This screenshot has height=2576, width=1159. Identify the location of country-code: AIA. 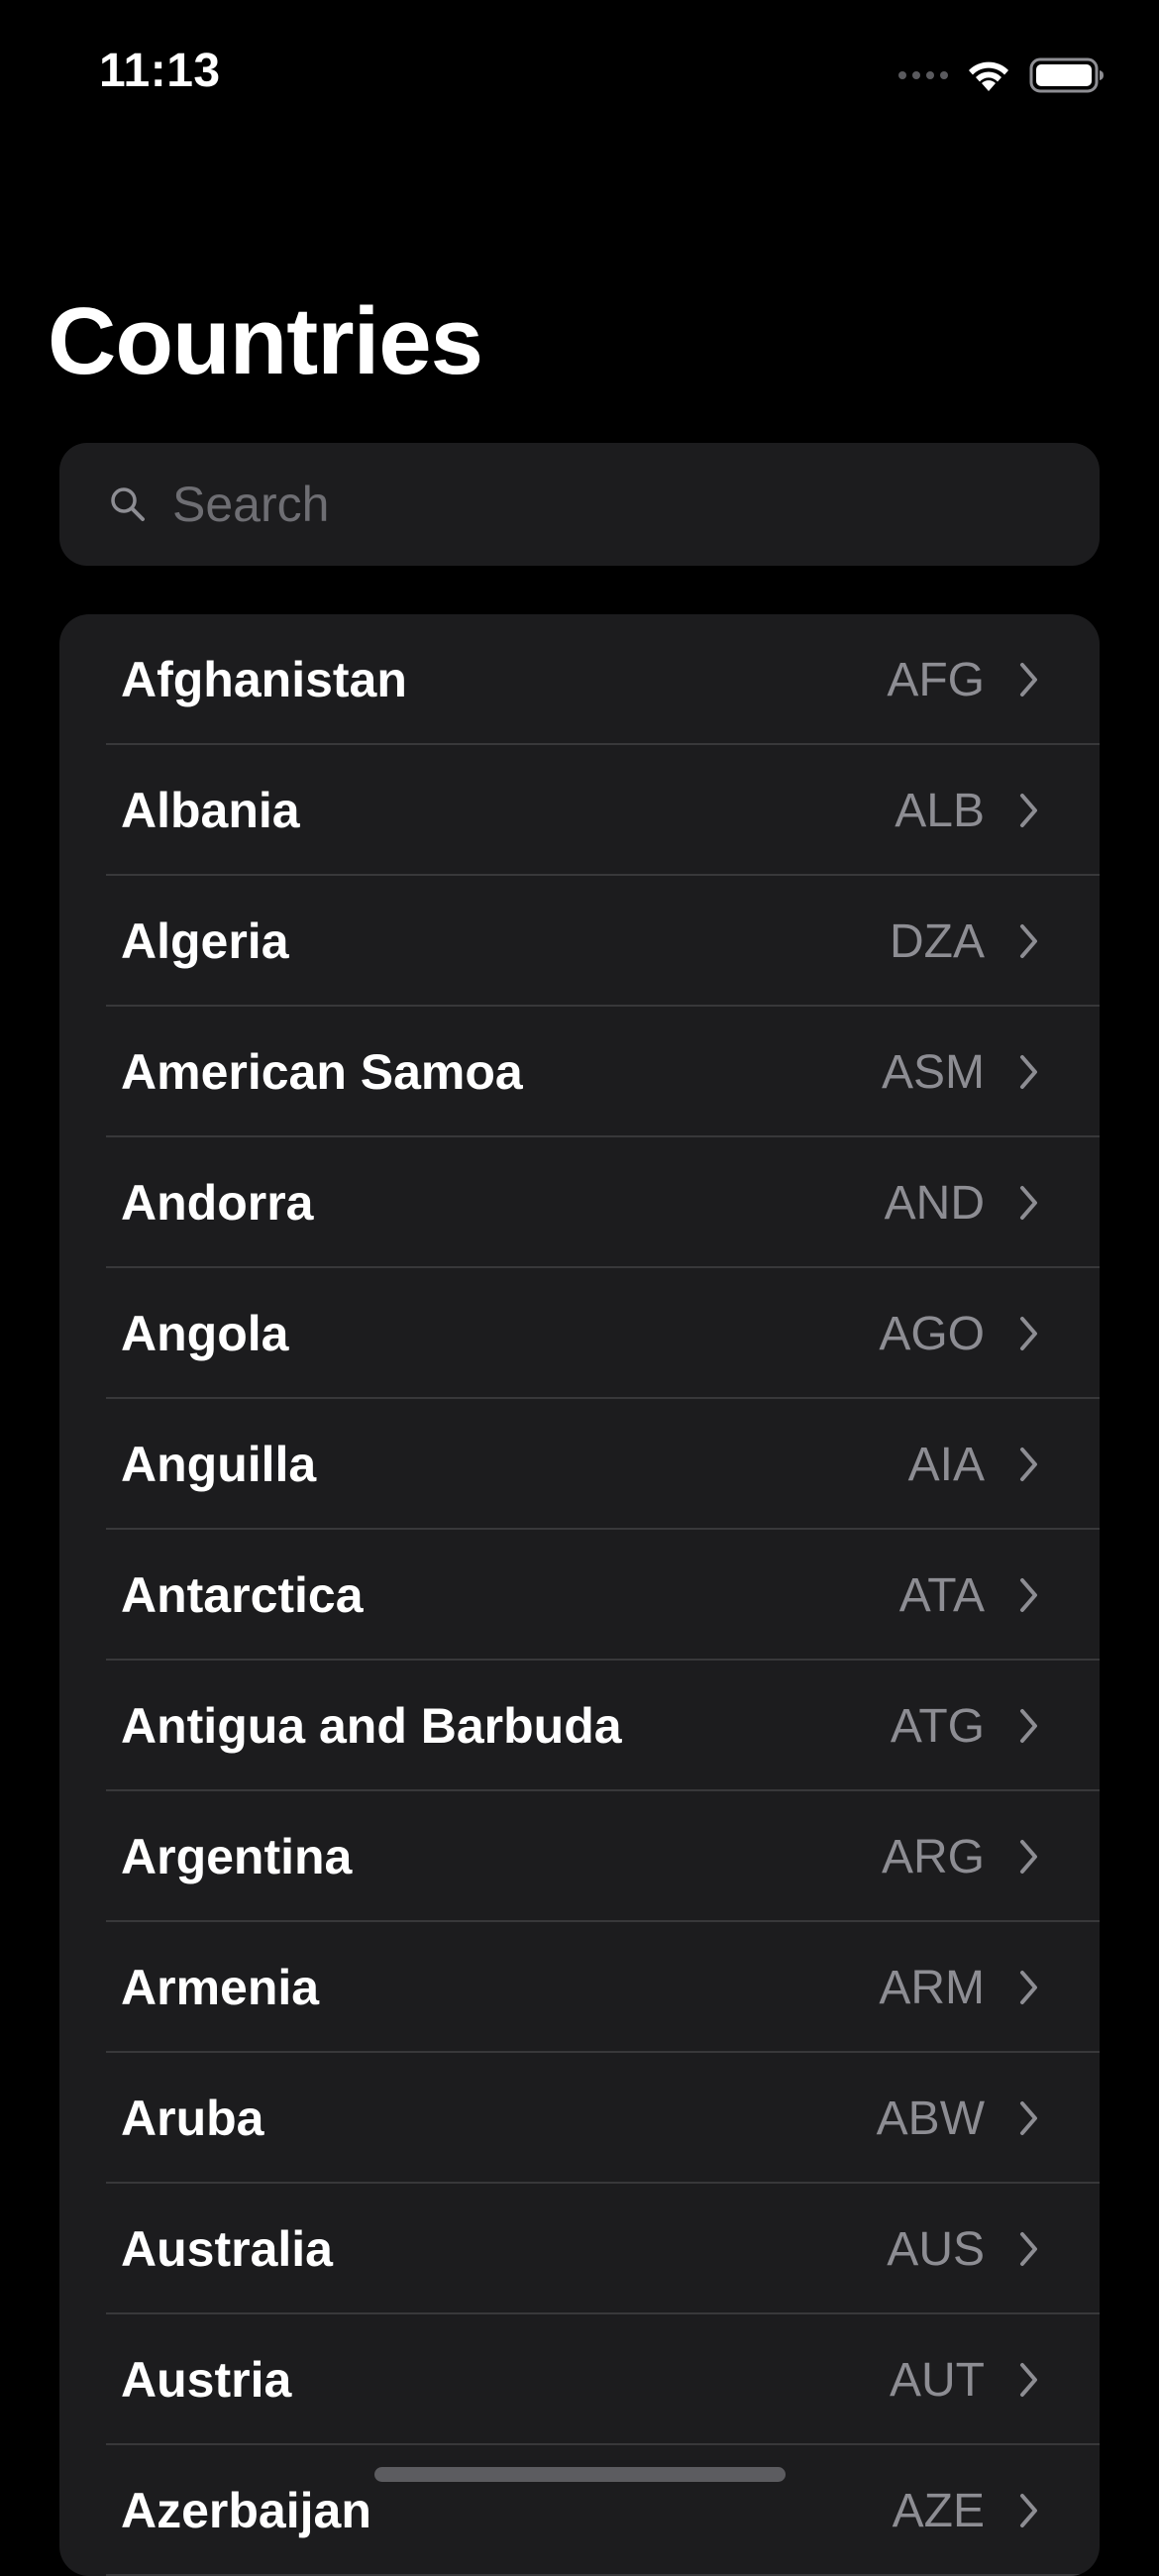
(946, 1464).